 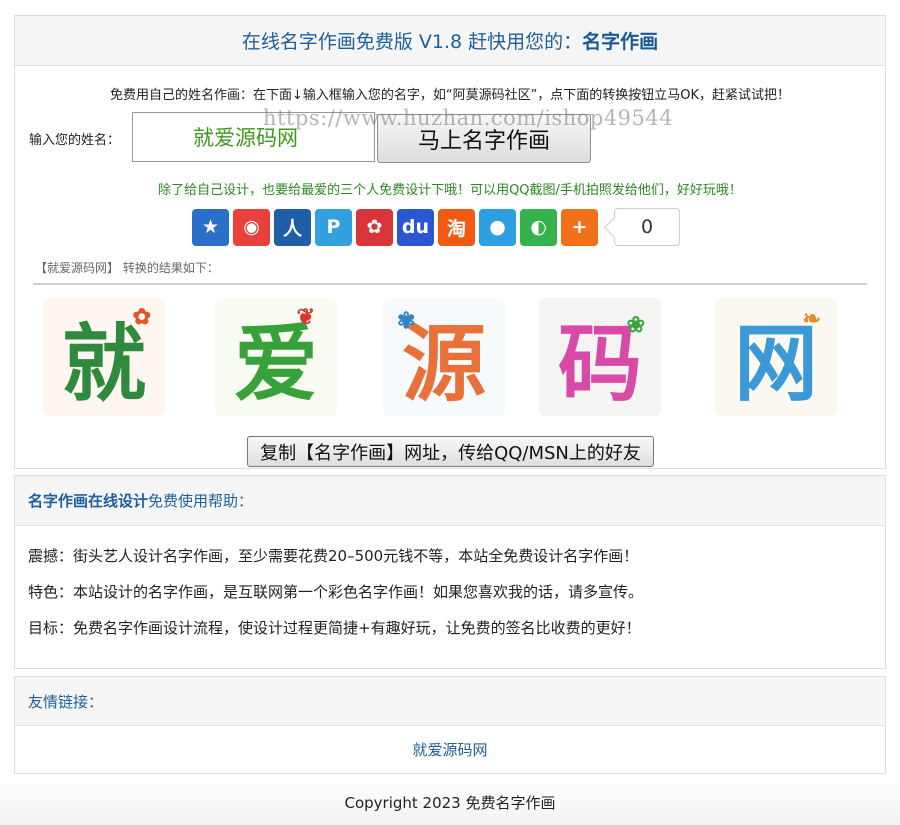 What do you see at coordinates (333, 227) in the screenshot?
I see `pengyou-icon: P` at bounding box center [333, 227].